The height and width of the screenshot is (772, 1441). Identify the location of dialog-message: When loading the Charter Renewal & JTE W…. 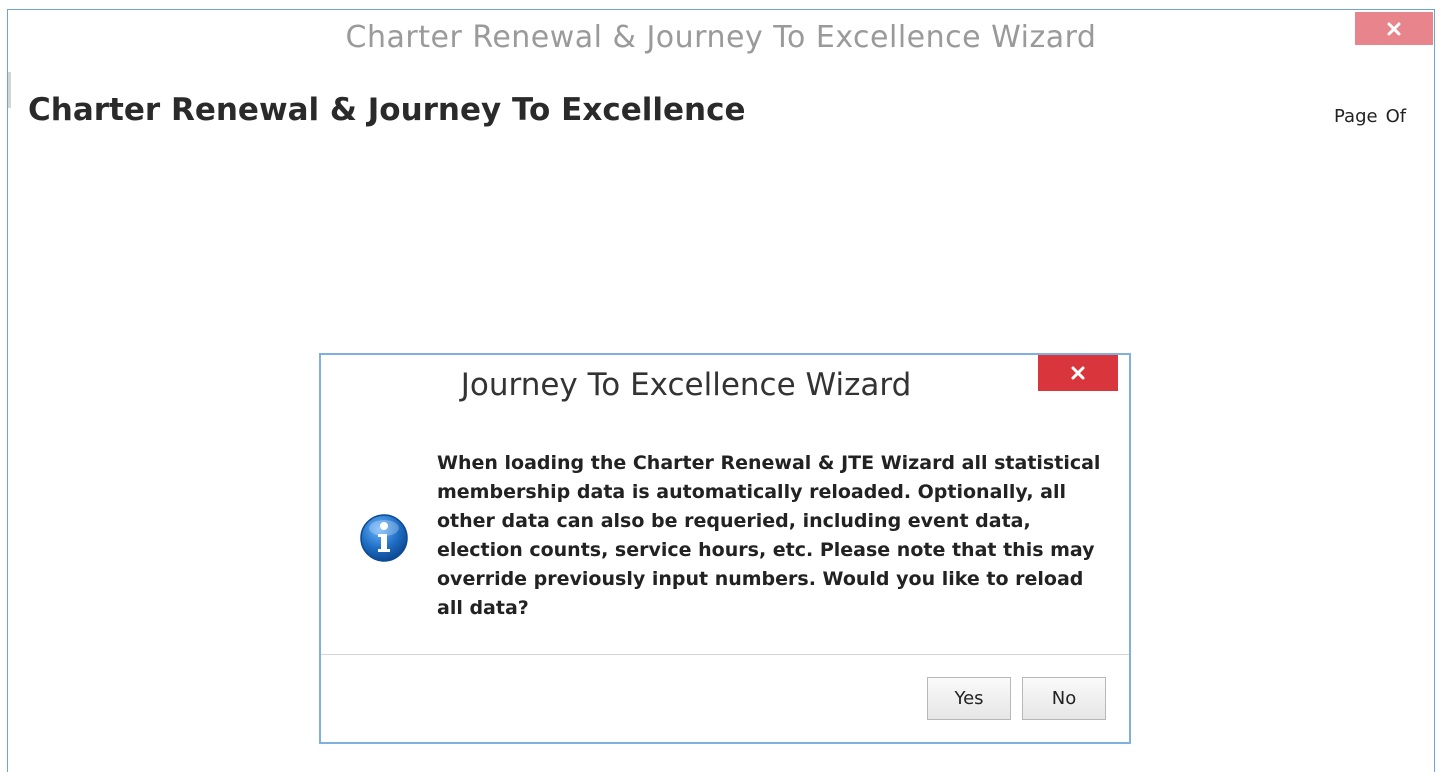
(769, 535).